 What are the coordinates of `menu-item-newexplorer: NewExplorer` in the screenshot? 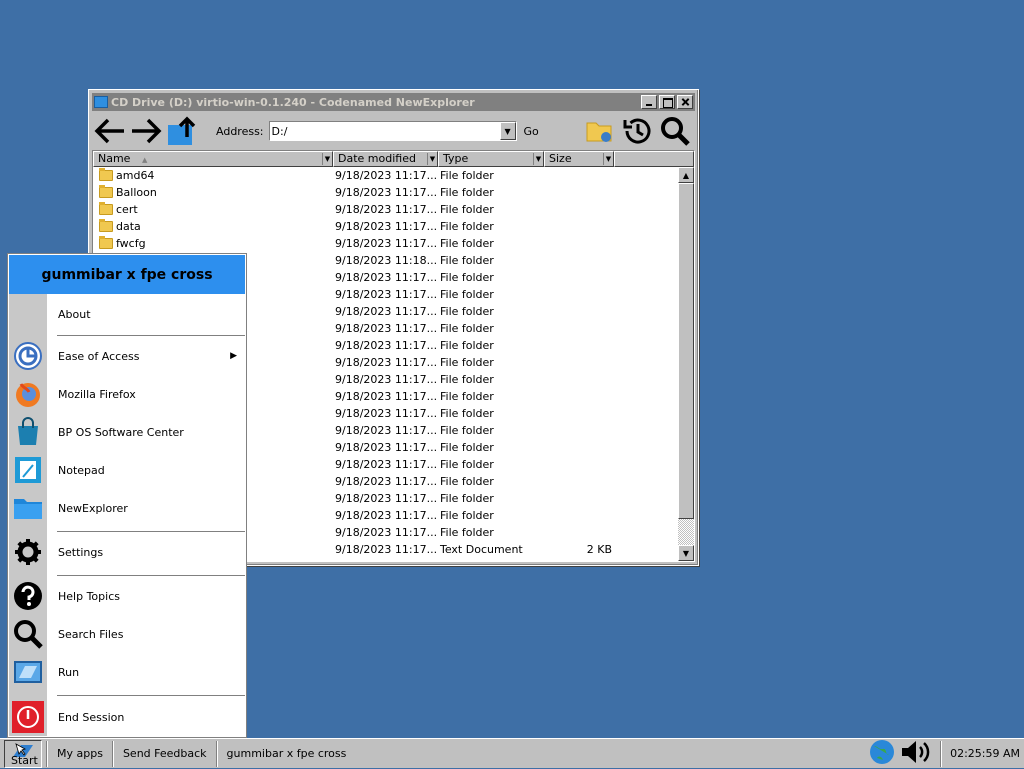 It's located at (127, 508).